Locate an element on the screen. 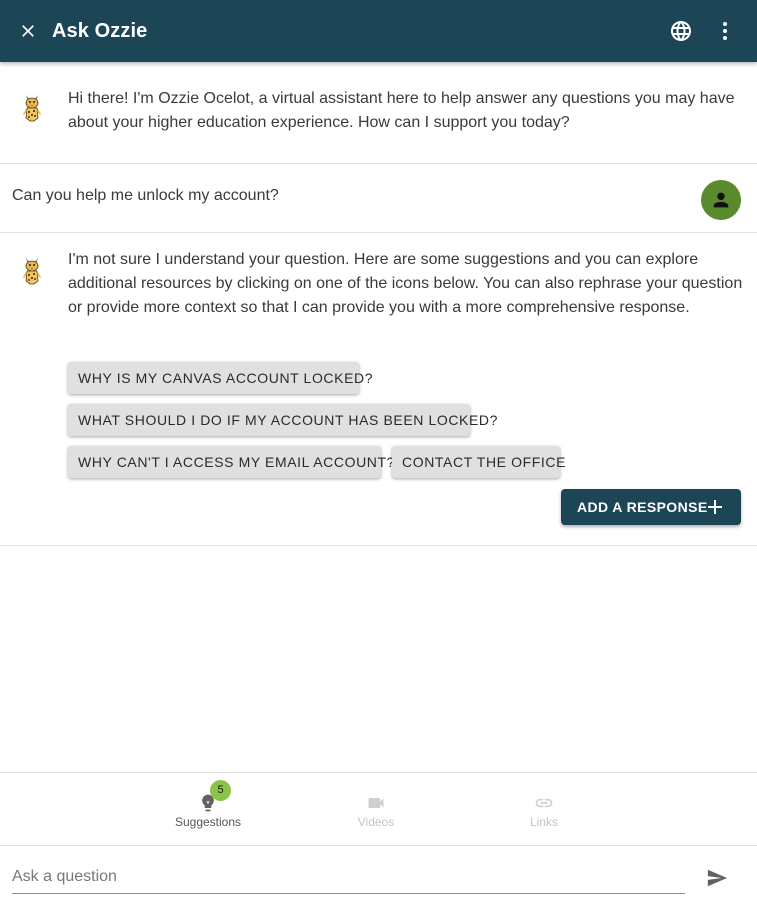  language-button is located at coordinates (681, 31).